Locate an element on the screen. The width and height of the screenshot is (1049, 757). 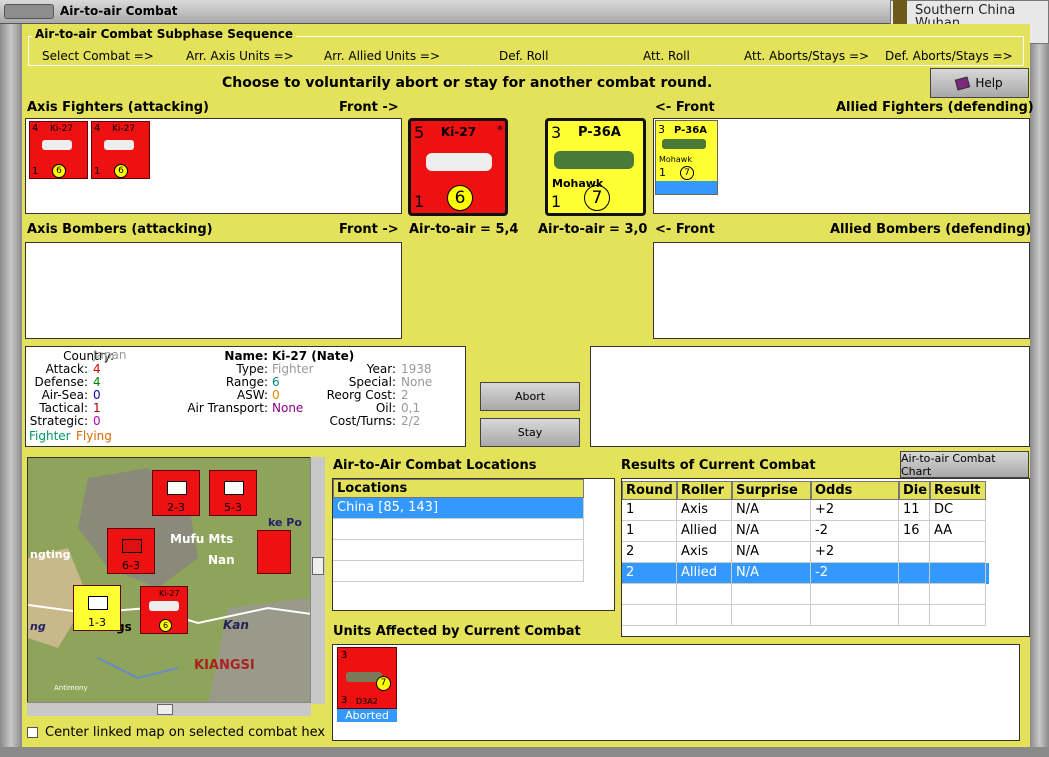
help-book-icon is located at coordinates (963, 83).